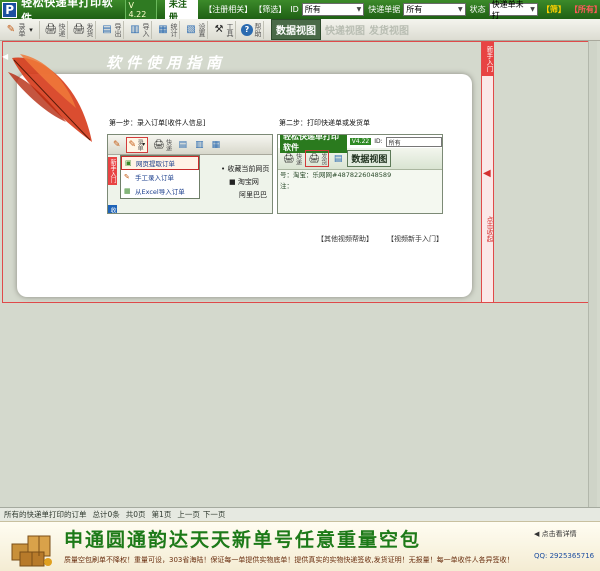 The image size is (600, 571). I want to click on toolbar-button-settings: ▧ 设置, so click(195, 29).